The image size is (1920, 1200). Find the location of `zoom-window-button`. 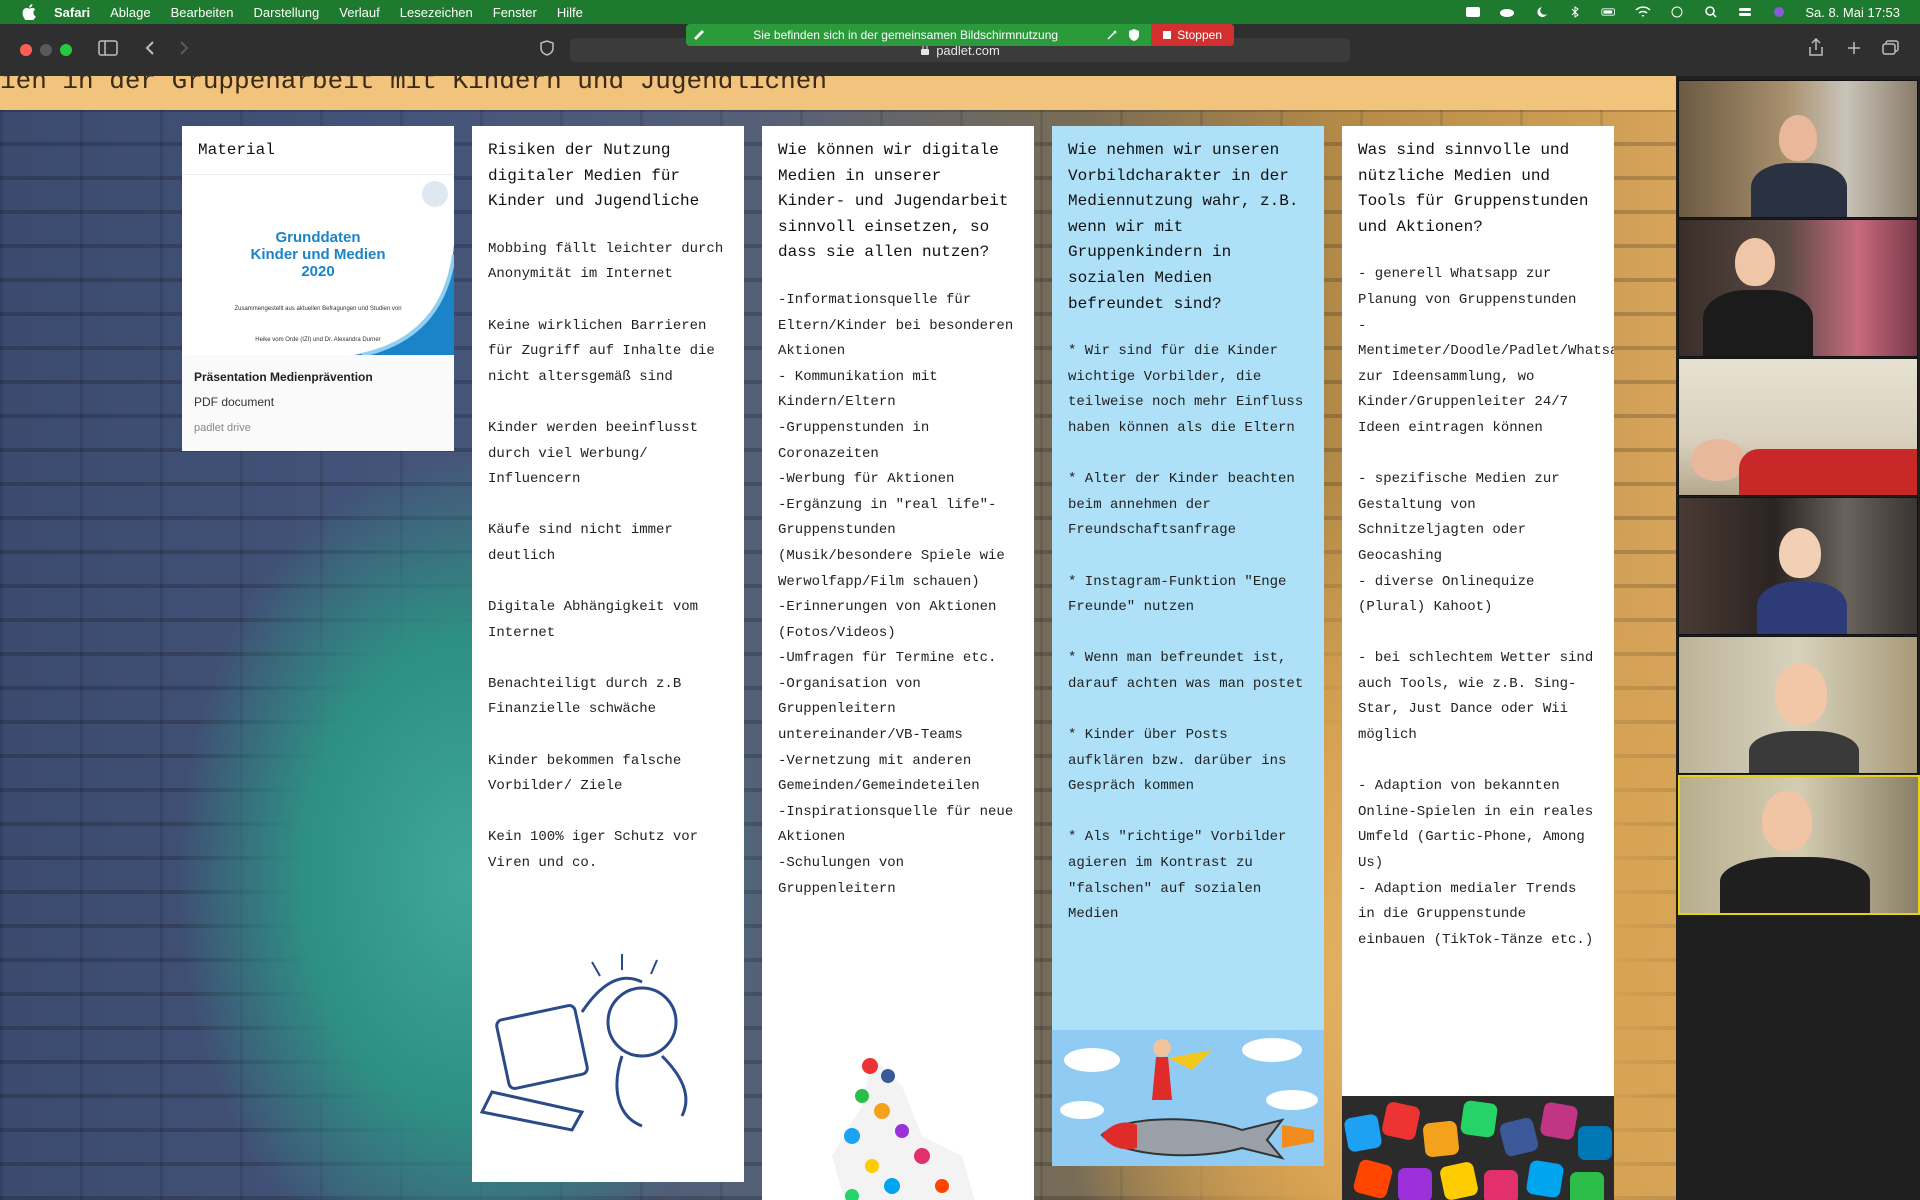

zoom-window-button is located at coordinates (66, 50).